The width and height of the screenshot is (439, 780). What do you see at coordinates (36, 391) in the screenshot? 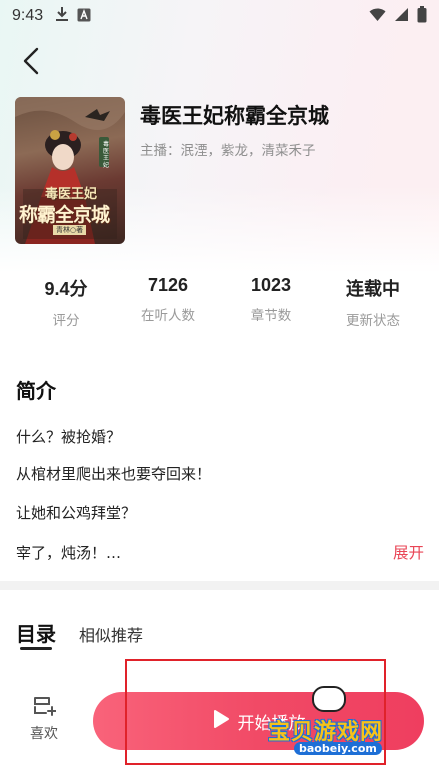
I see `intro-heading: 简介` at bounding box center [36, 391].